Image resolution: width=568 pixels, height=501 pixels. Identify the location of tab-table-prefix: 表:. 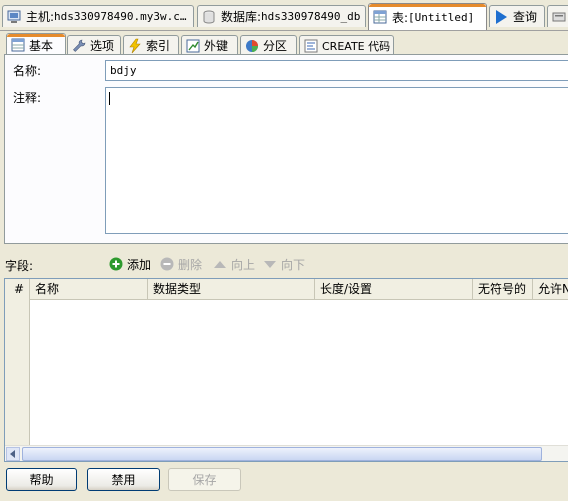
(400, 17).